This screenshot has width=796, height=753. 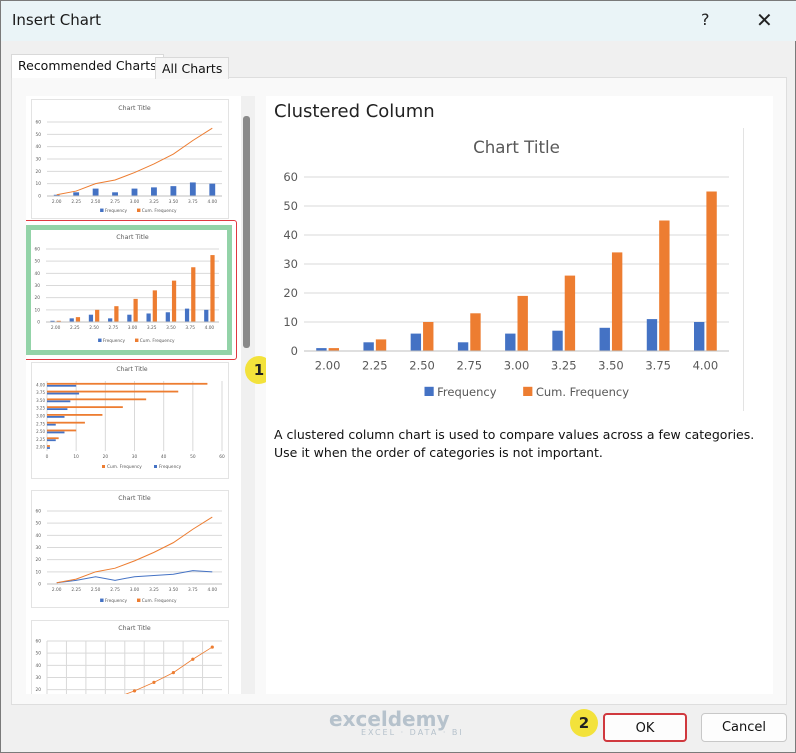 I want to click on x-tick-label: 20, so click(x=106, y=457).